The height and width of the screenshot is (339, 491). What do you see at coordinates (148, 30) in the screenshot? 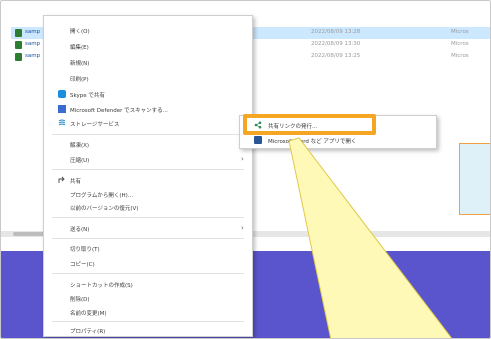
I see `menu-item-open: 開く(O)` at bounding box center [148, 30].